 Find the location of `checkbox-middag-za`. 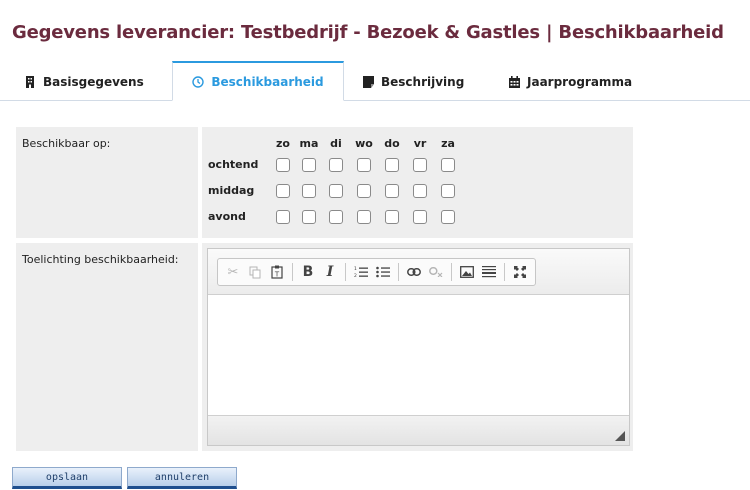

checkbox-middag-za is located at coordinates (448, 191).